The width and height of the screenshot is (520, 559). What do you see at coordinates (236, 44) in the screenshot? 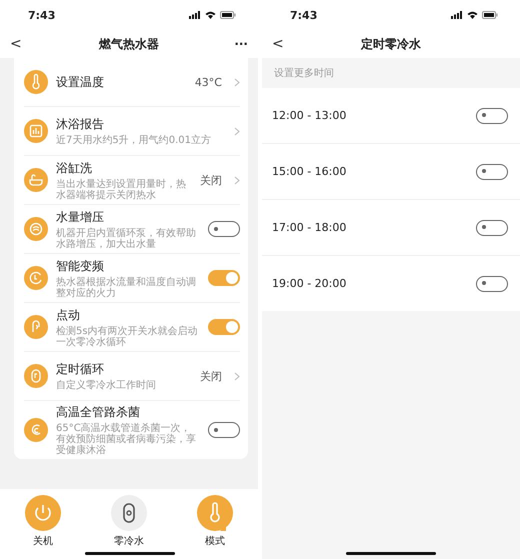
I see `more-button: ···` at bounding box center [236, 44].